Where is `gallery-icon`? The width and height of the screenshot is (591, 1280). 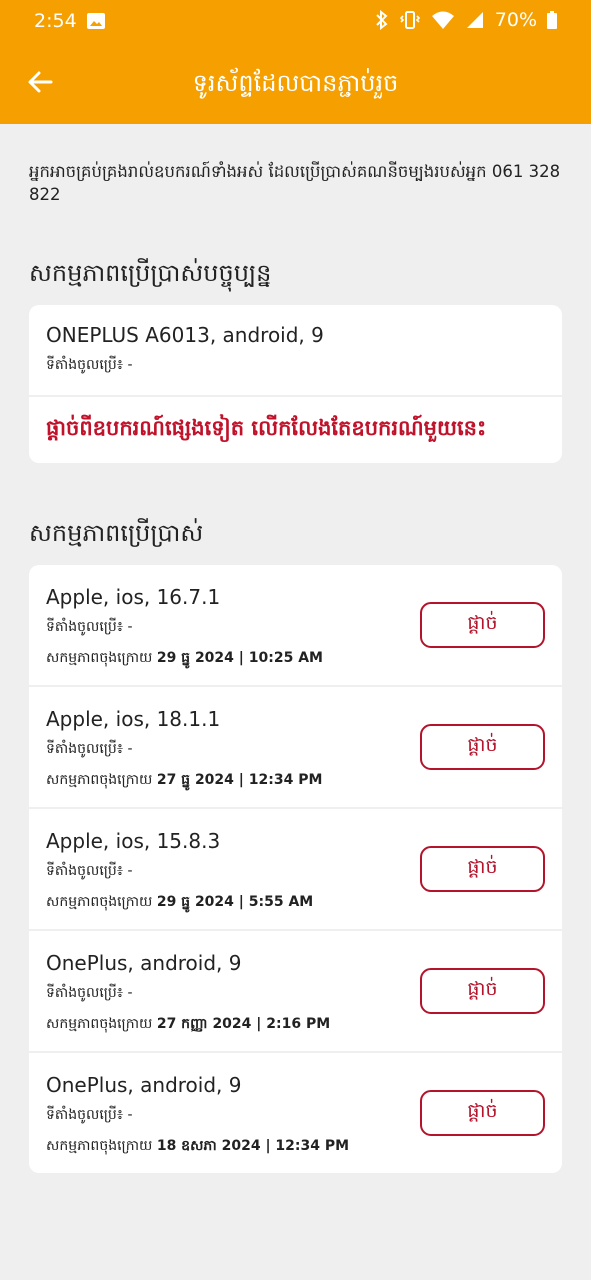
gallery-icon is located at coordinates (96, 21).